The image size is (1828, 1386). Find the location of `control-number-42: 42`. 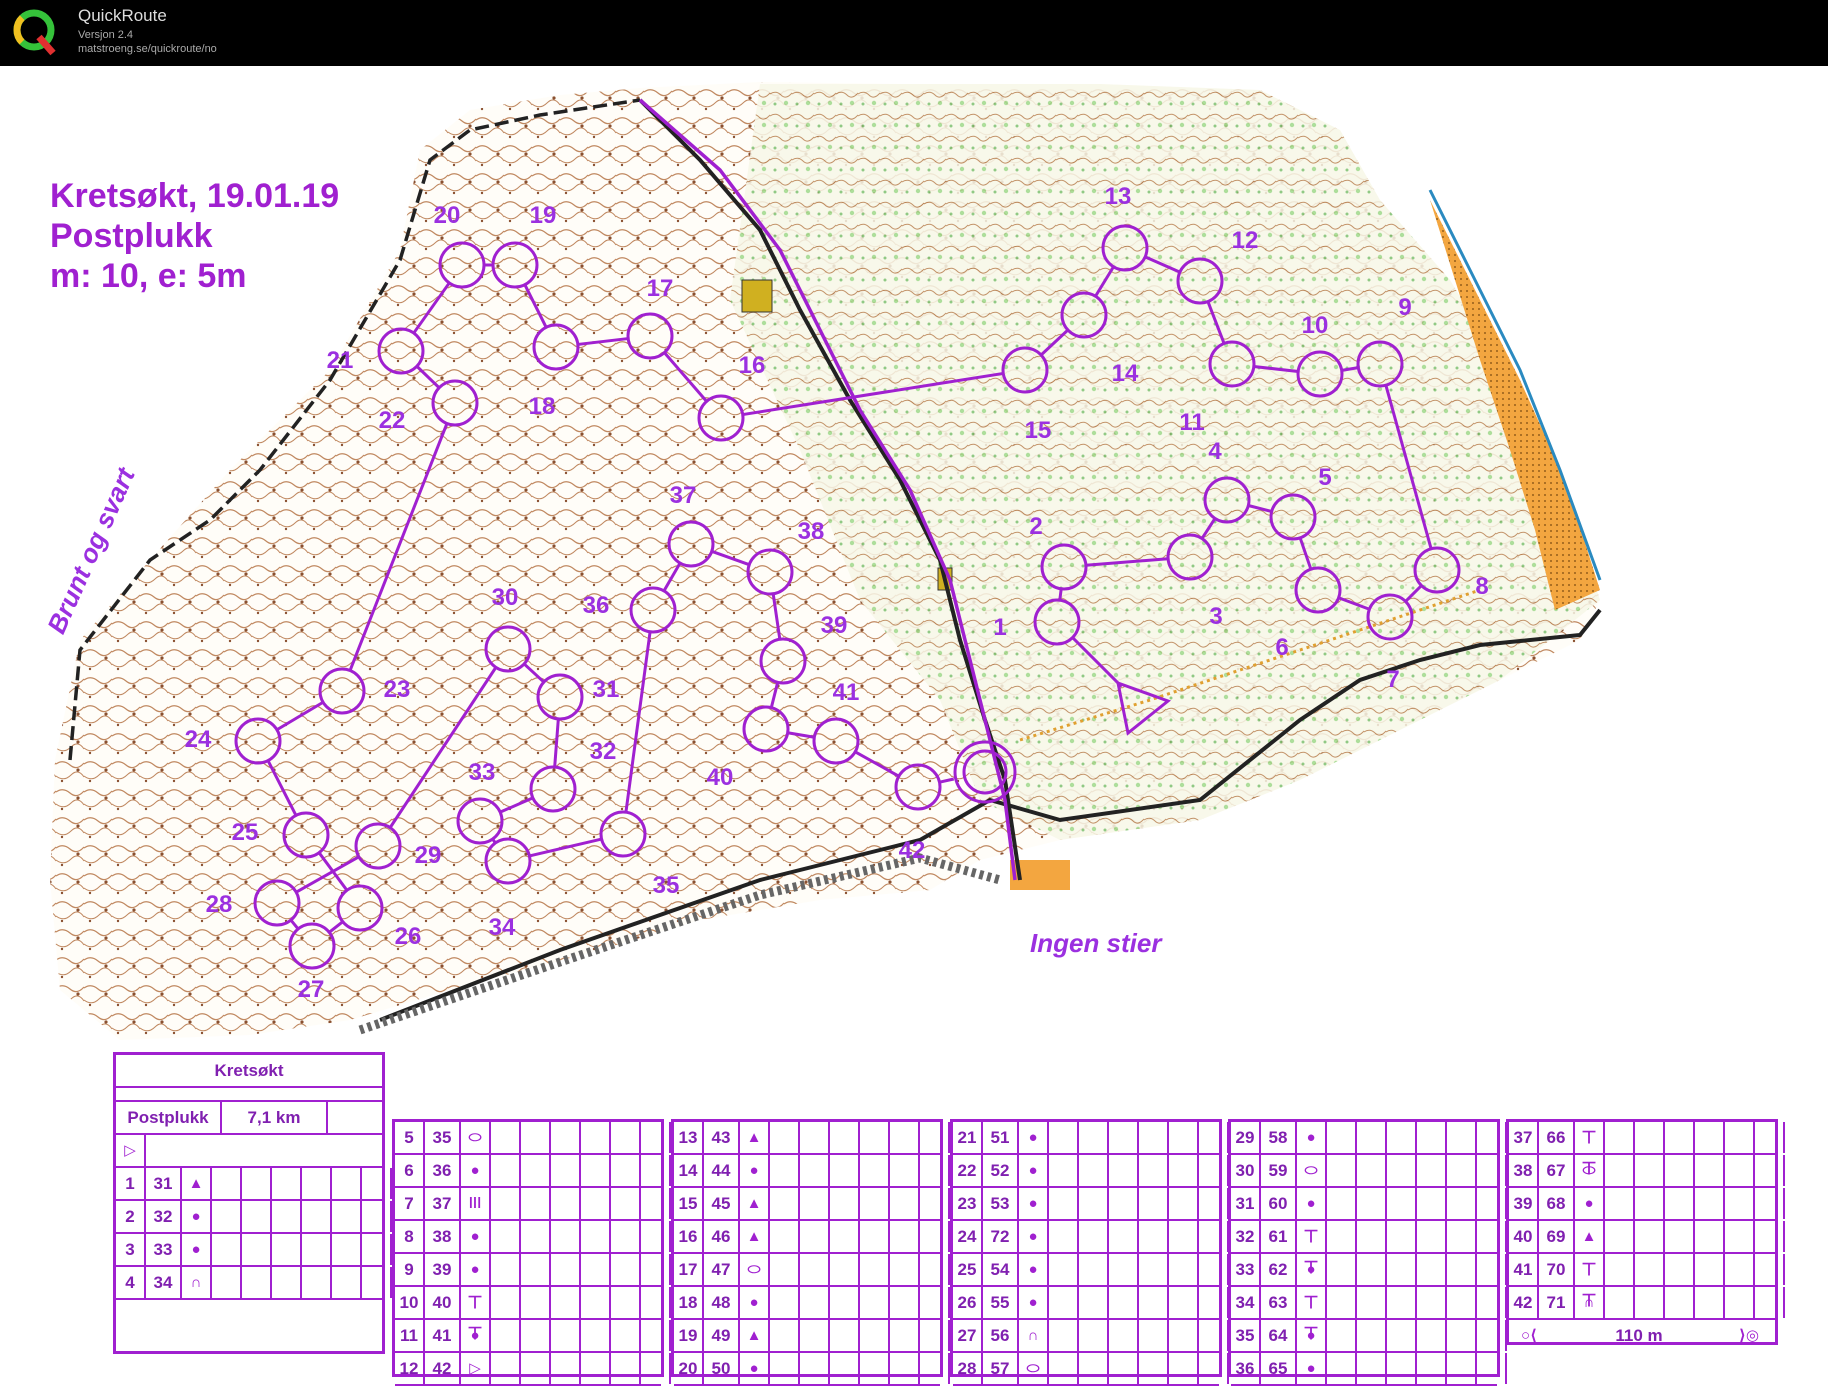

control-number-42: 42 is located at coordinates (912, 850).